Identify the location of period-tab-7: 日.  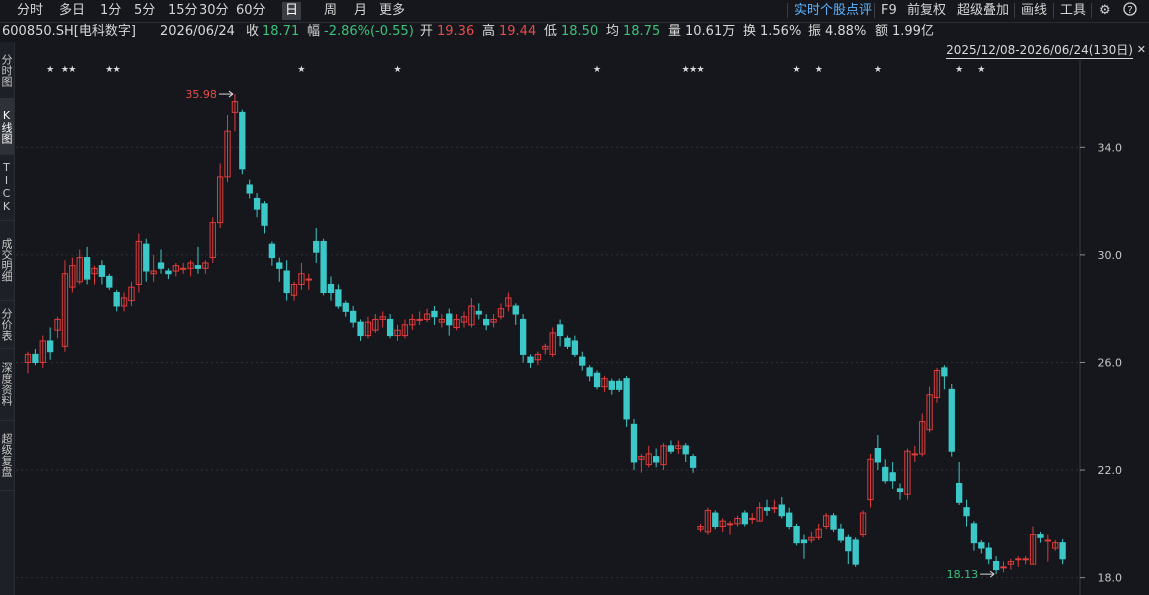
(292, 11).